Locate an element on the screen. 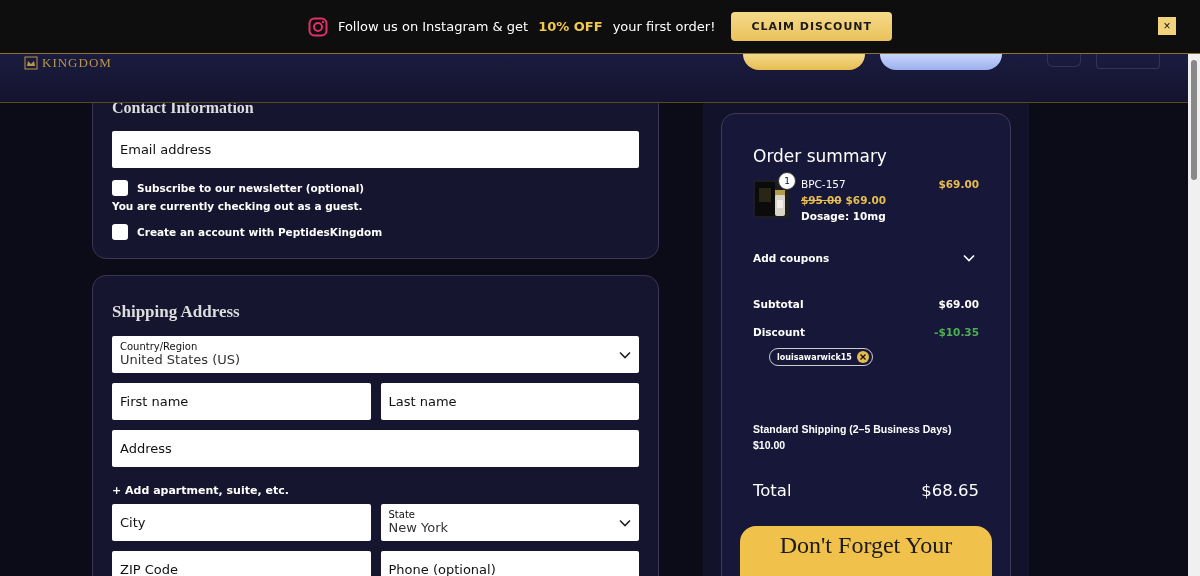  shop-button is located at coordinates (803, 62).